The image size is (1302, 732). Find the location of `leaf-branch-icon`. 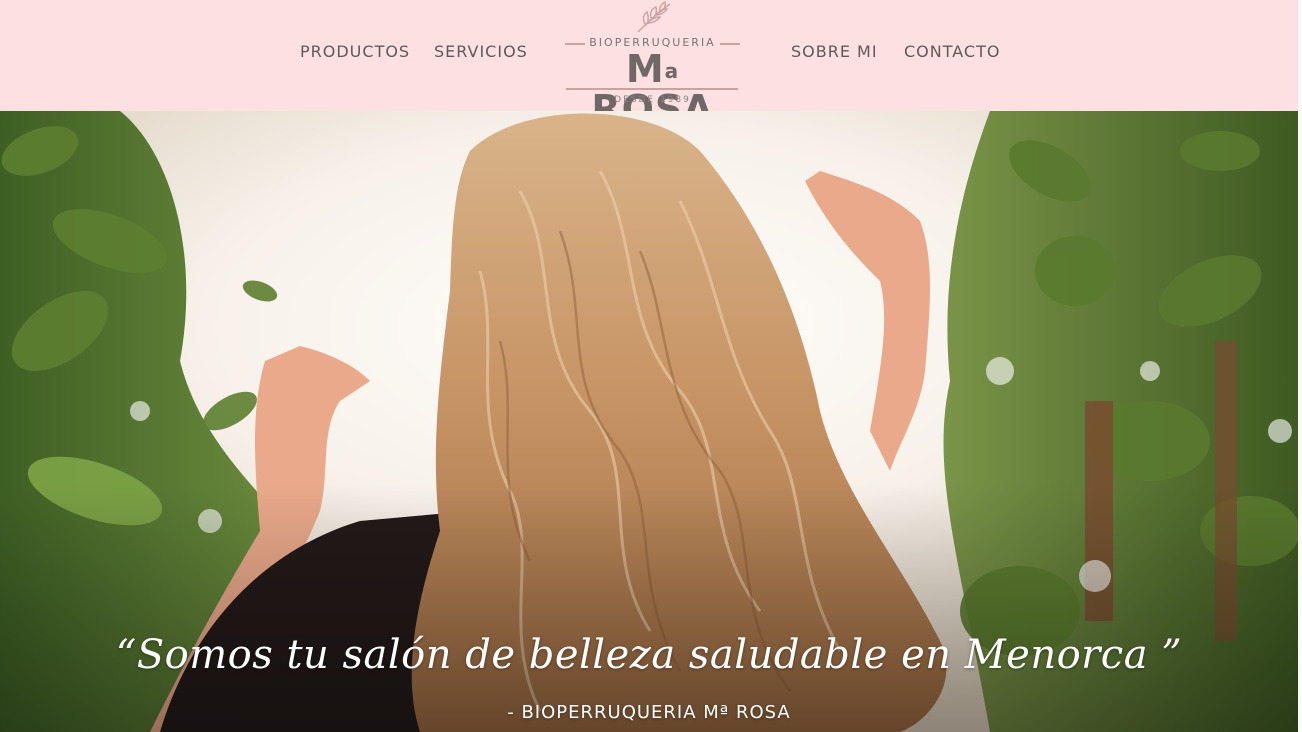

leaf-branch-icon is located at coordinates (654, 16).